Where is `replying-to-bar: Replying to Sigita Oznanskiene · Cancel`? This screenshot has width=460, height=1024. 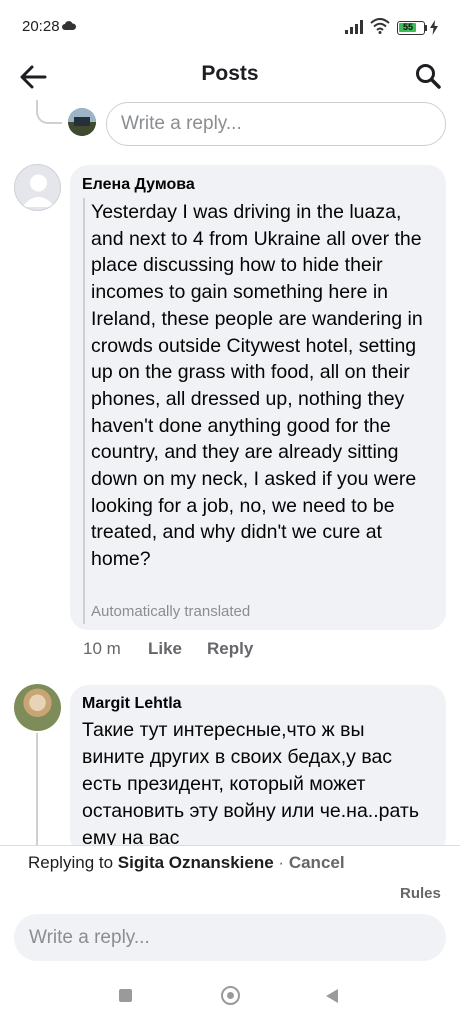
replying-to-bar: Replying to Sigita Oznanskiene · Cancel is located at coordinates (186, 863).